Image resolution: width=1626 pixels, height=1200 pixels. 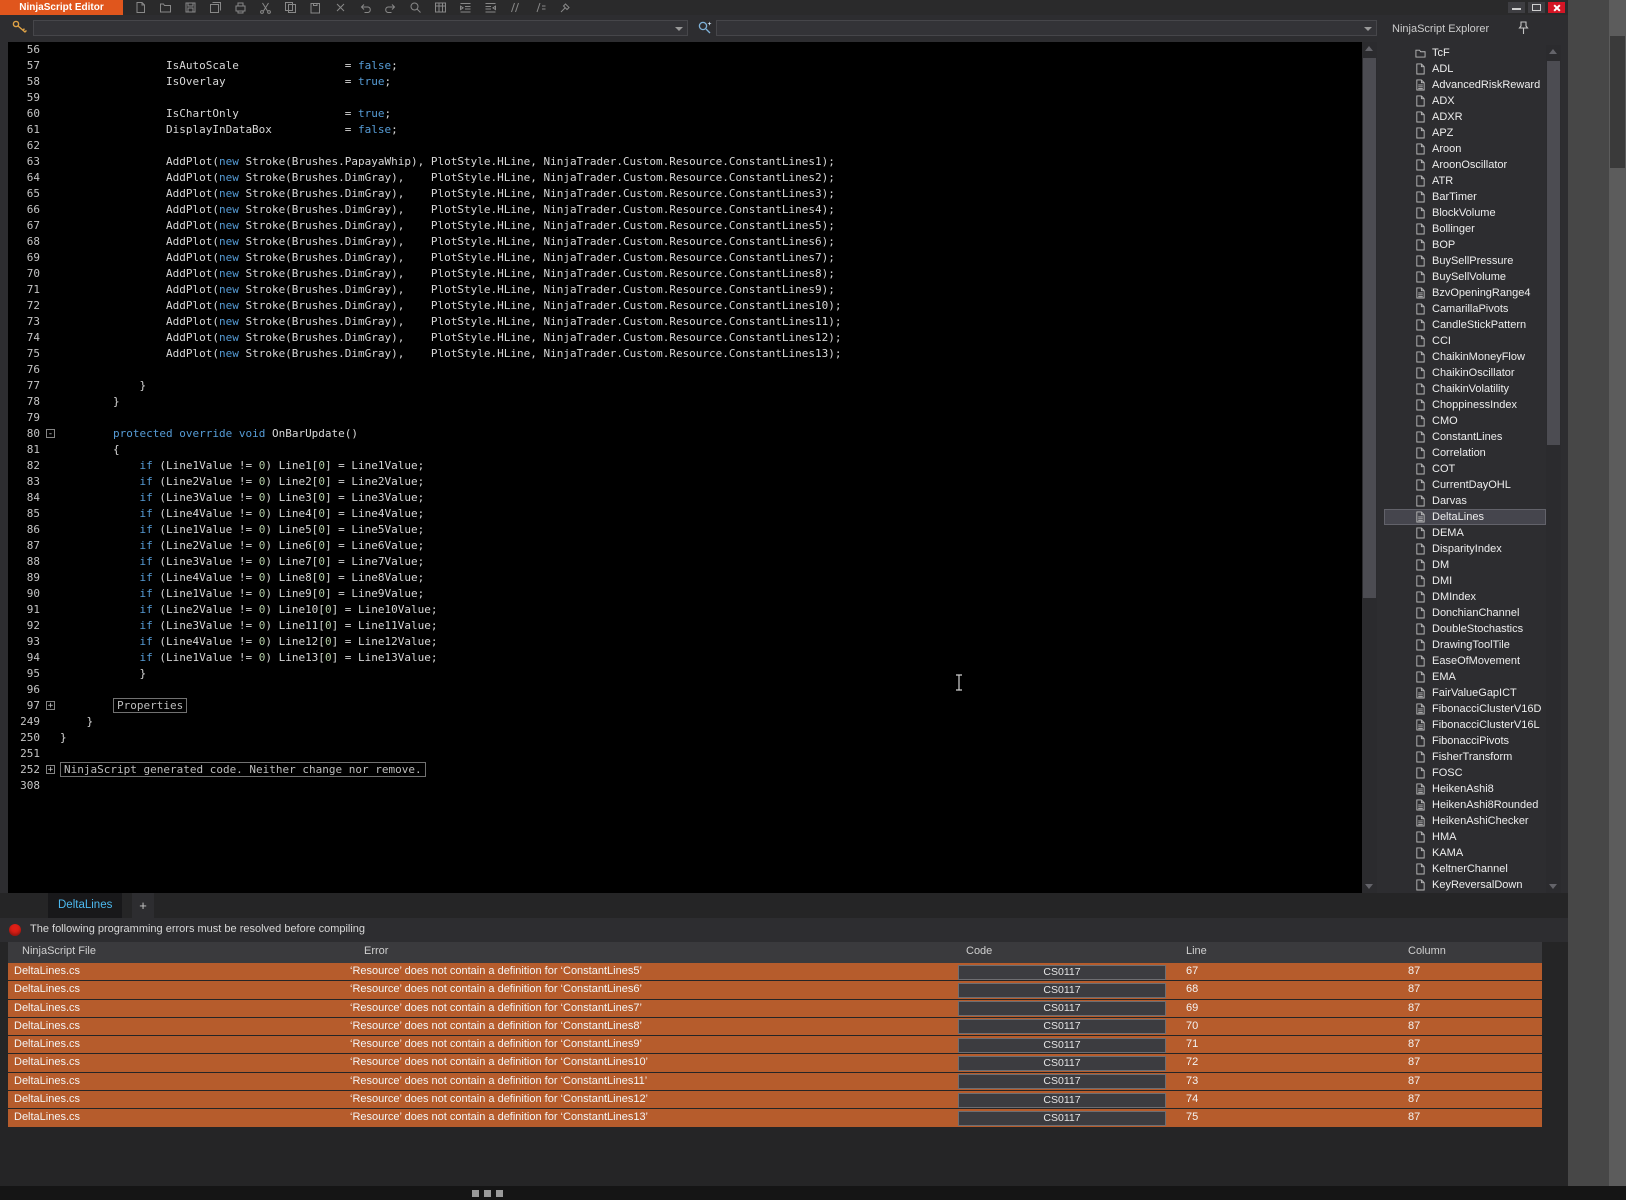 I want to click on code-line-249: 249 }, so click(x=685, y=722).